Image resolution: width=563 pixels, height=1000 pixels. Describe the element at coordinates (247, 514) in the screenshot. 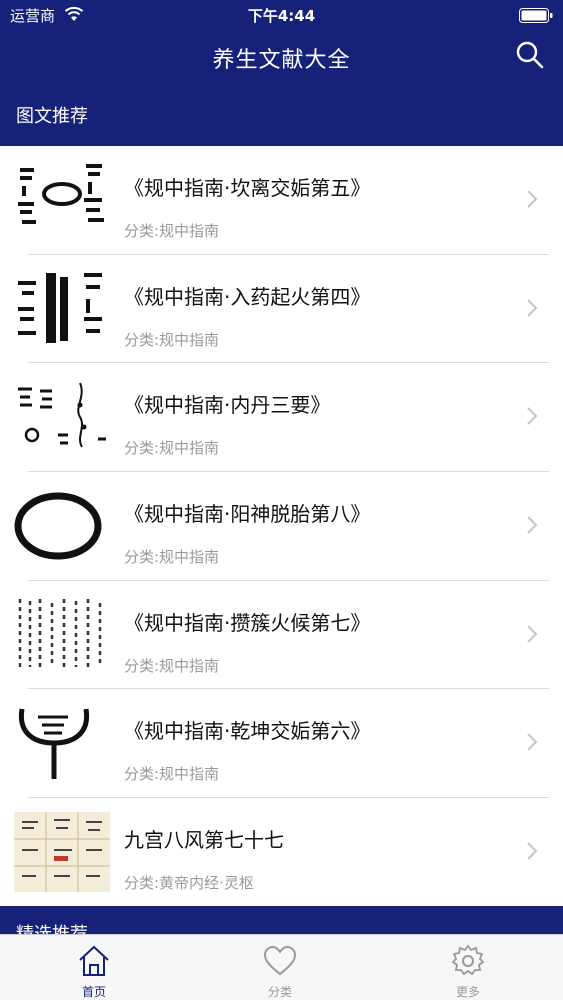

I see `article-title: 《规中指南·阳神脱胎第八》` at that location.